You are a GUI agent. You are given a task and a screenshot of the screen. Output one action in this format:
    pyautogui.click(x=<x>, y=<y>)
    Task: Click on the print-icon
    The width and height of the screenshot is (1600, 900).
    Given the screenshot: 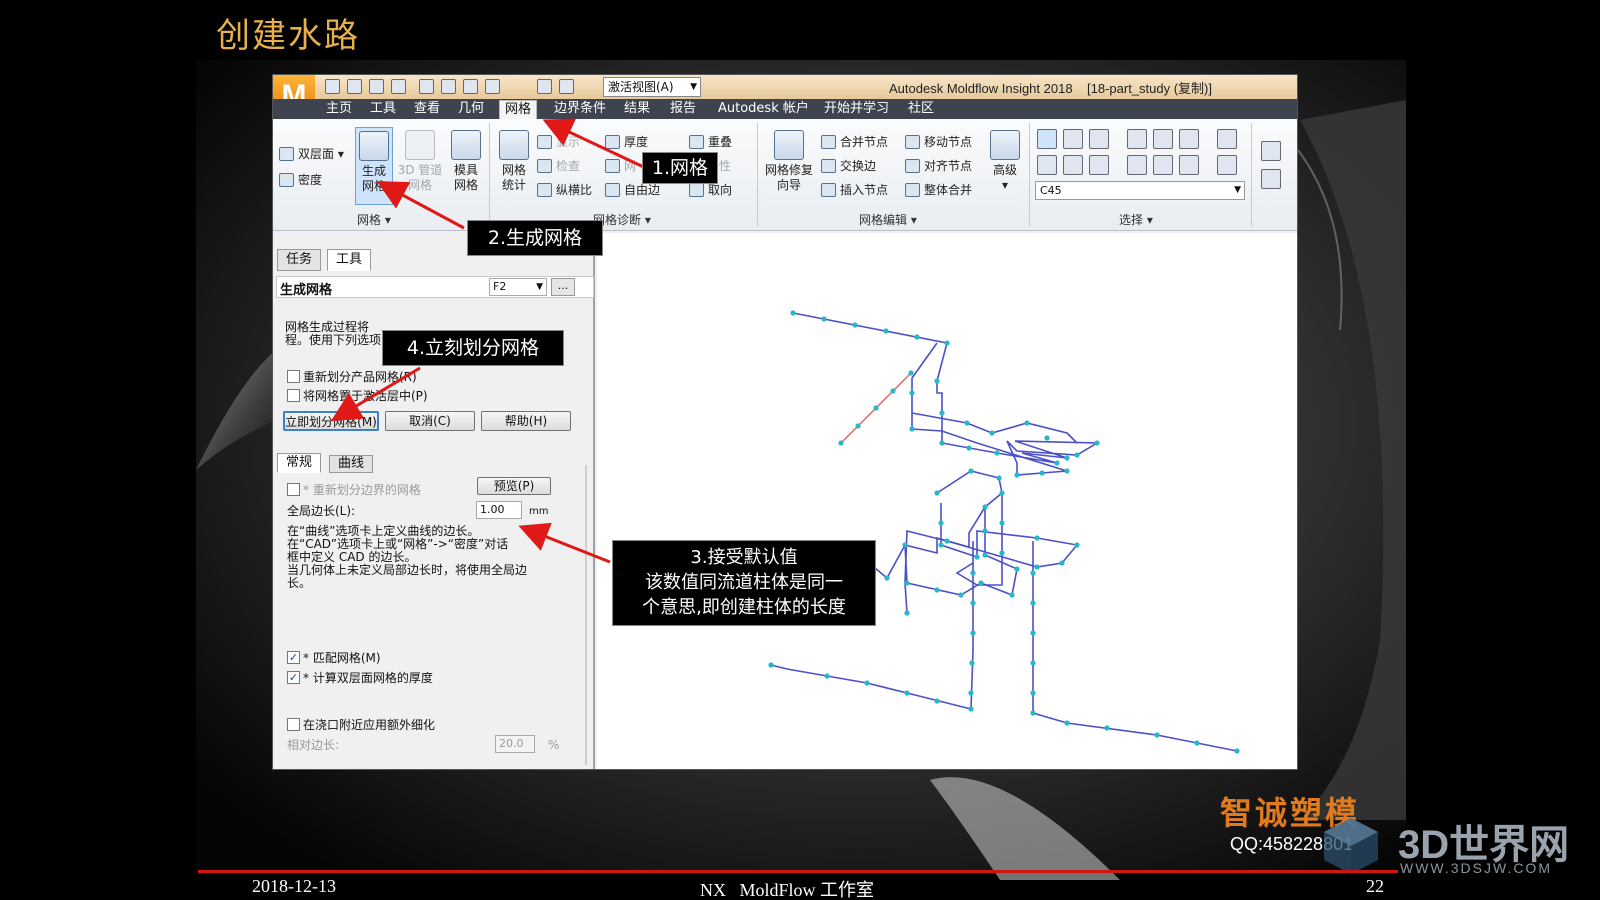 What is the action you would take?
    pyautogui.click(x=492, y=86)
    